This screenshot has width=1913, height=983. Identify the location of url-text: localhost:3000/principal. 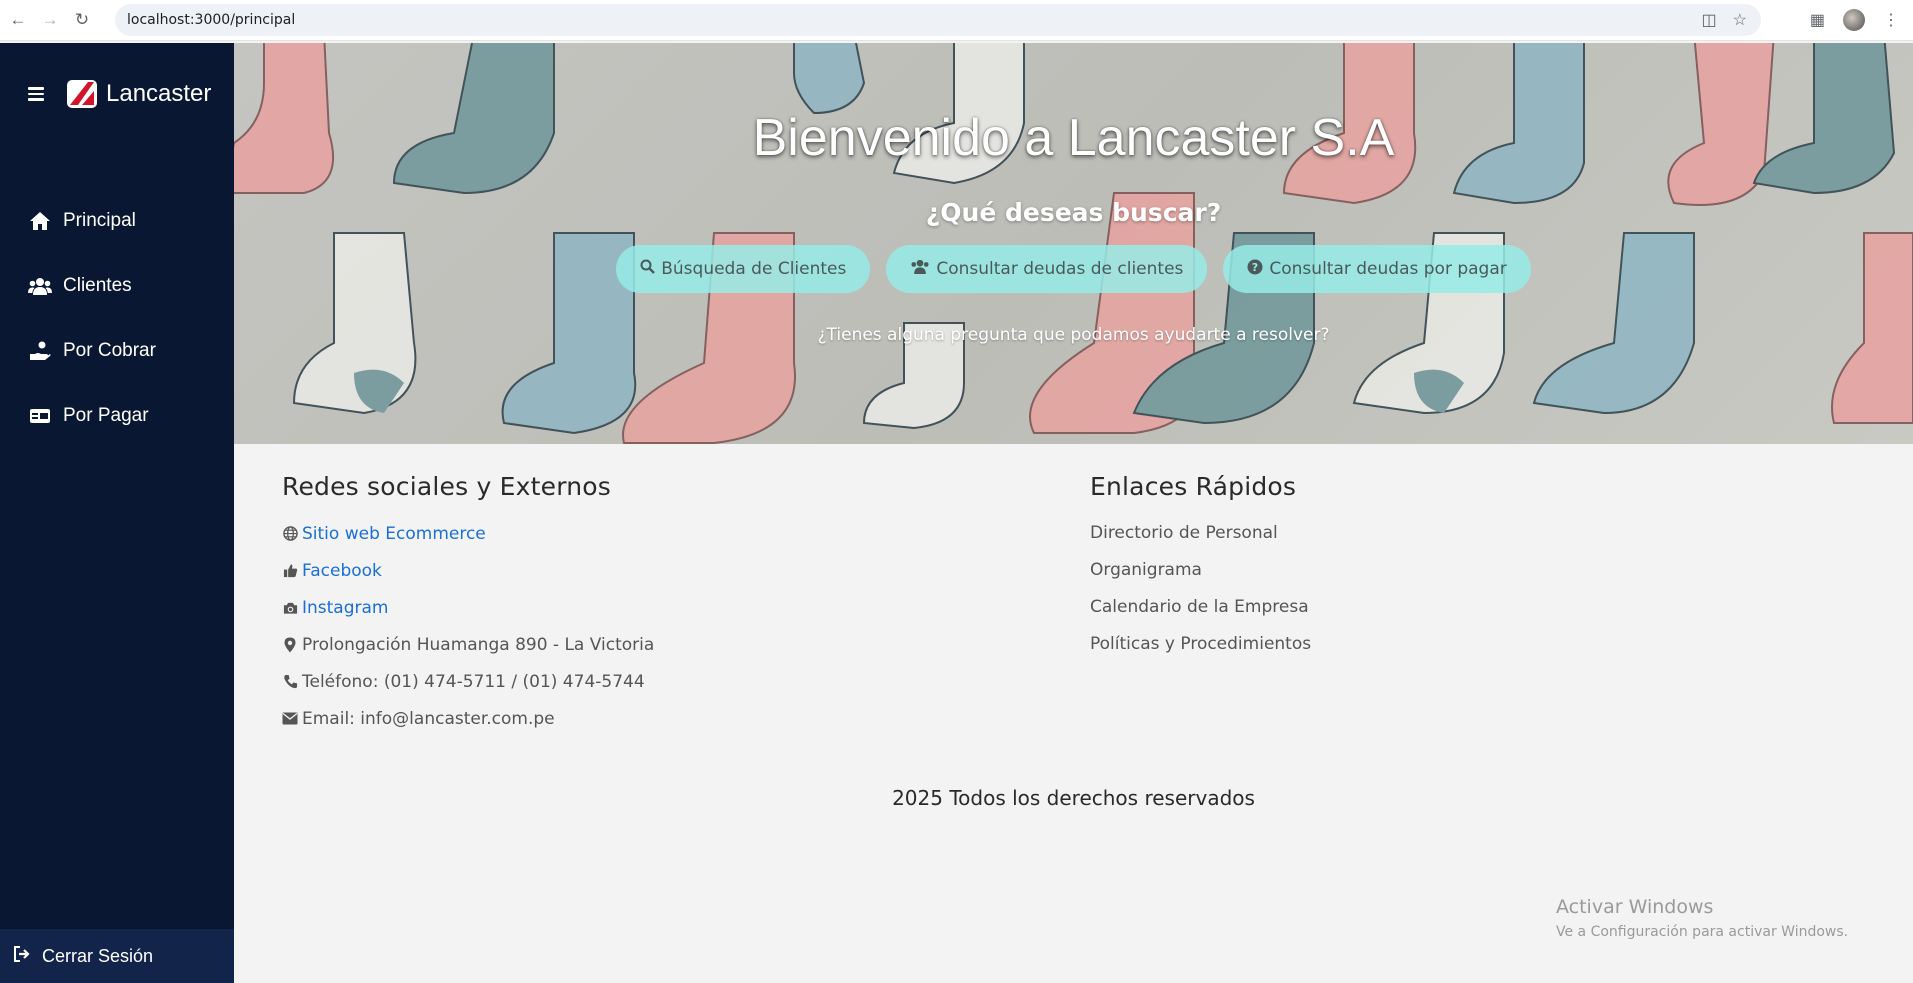
(211, 20).